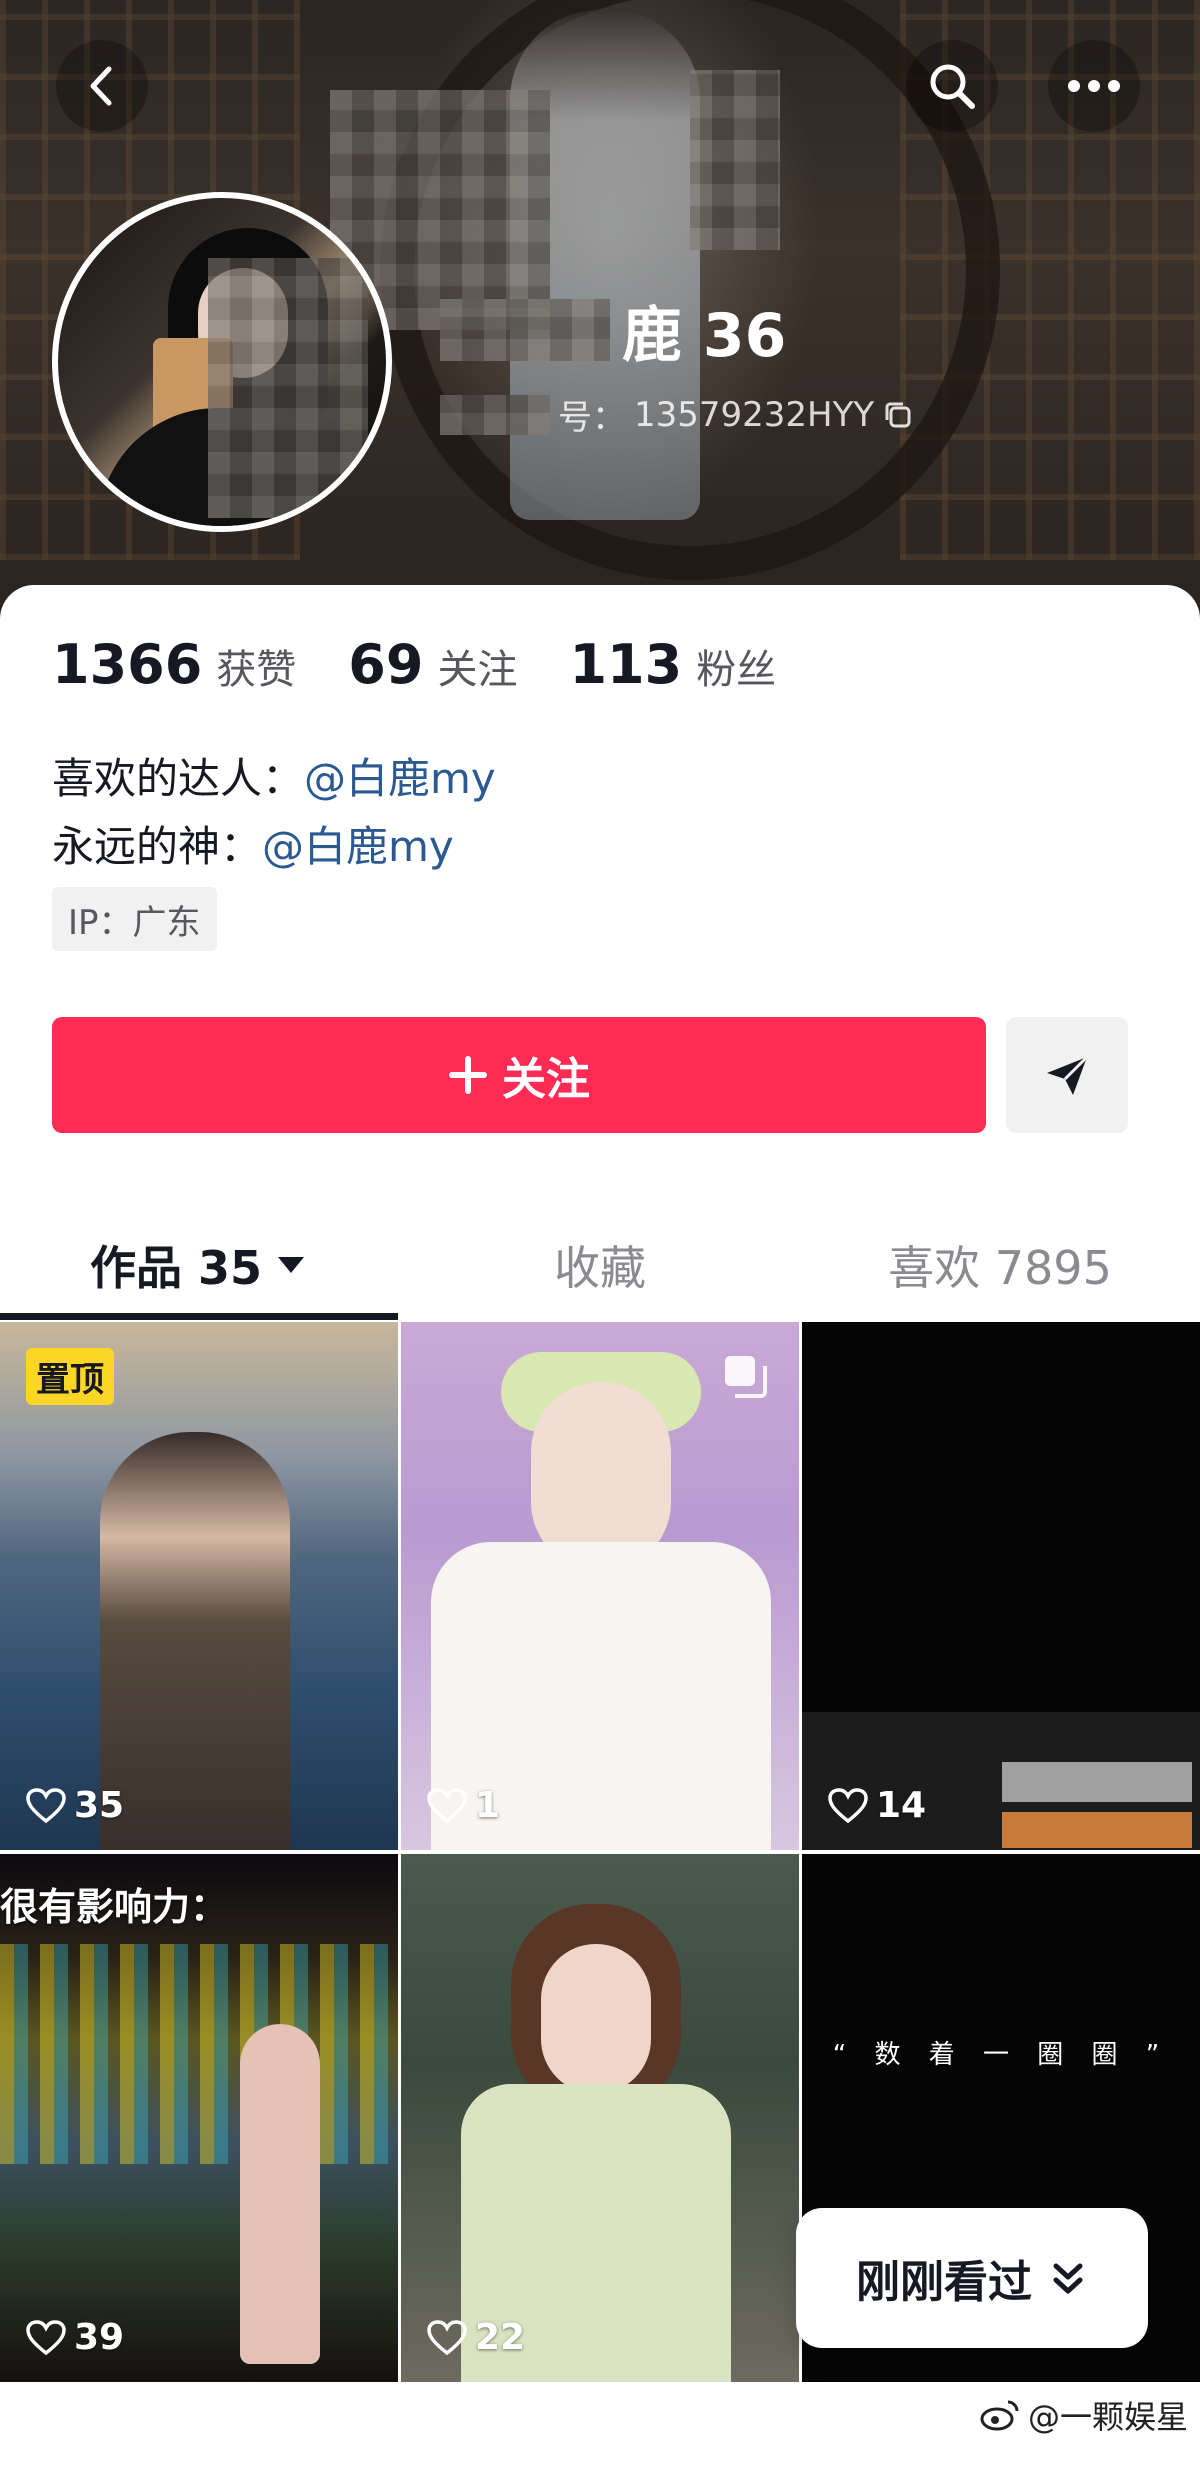 This screenshot has width=1200, height=2465. I want to click on caret-down-icon, so click(291, 1265).